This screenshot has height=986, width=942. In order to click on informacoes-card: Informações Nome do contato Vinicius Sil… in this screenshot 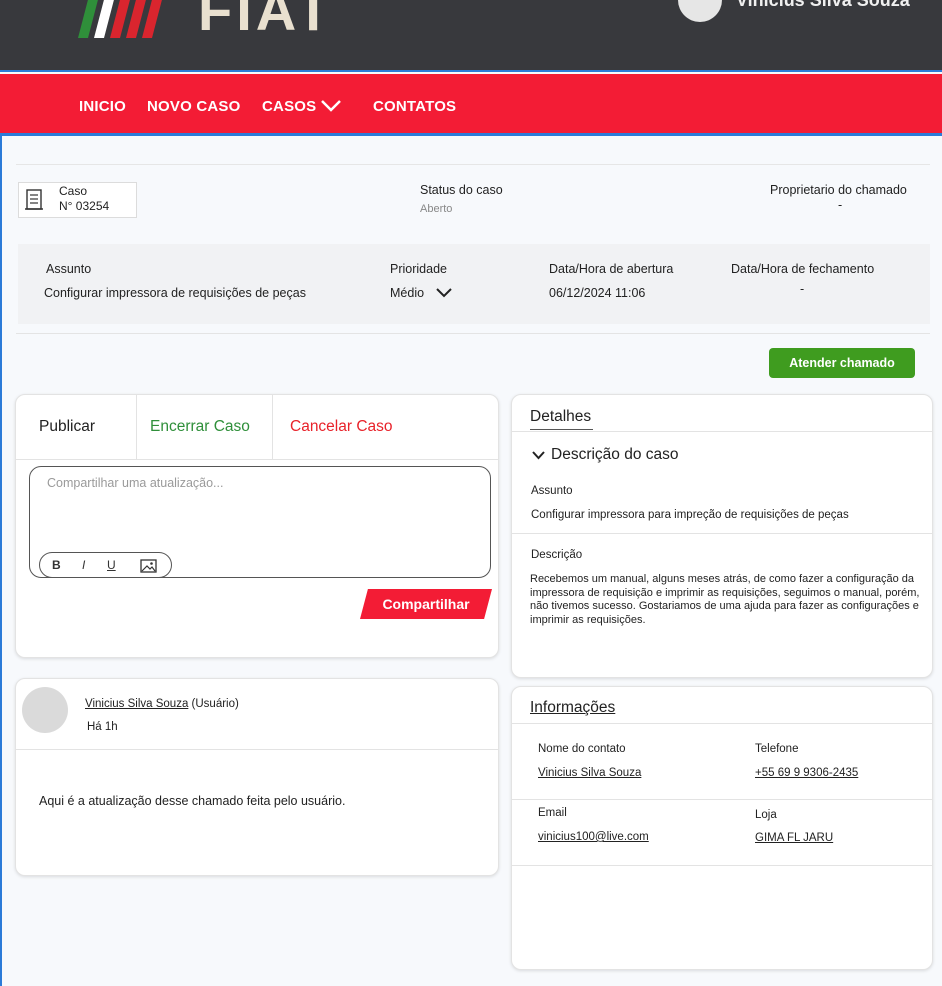, I will do `click(722, 828)`.